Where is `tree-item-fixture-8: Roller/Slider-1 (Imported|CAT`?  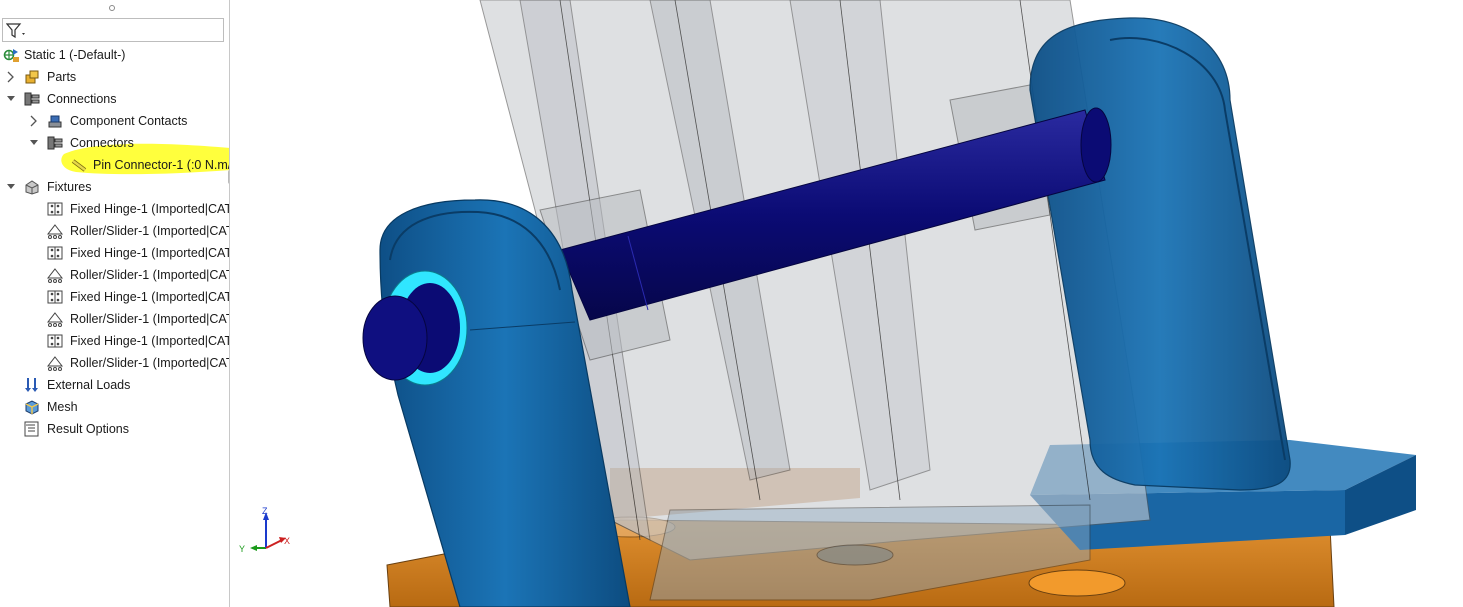 tree-item-fixture-8: Roller/Slider-1 (Imported|CAT is located at coordinates (114, 363).